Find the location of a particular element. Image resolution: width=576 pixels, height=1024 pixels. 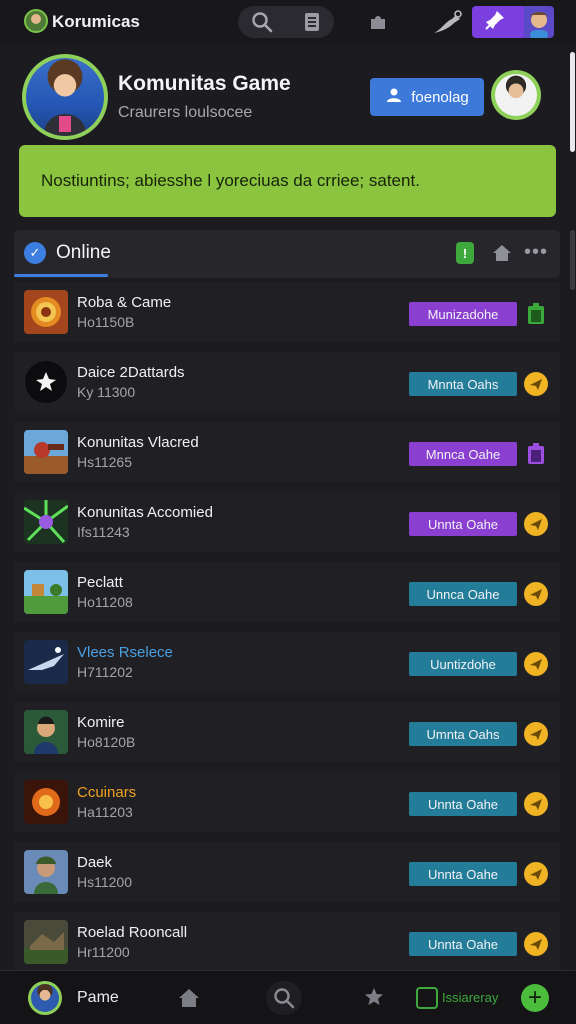

friend-avatar is located at coordinates (516, 95).